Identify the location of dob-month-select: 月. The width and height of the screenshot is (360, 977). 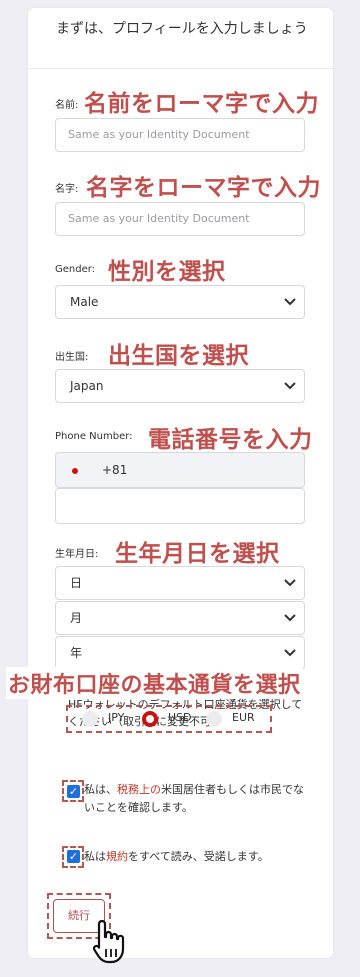
(180, 618).